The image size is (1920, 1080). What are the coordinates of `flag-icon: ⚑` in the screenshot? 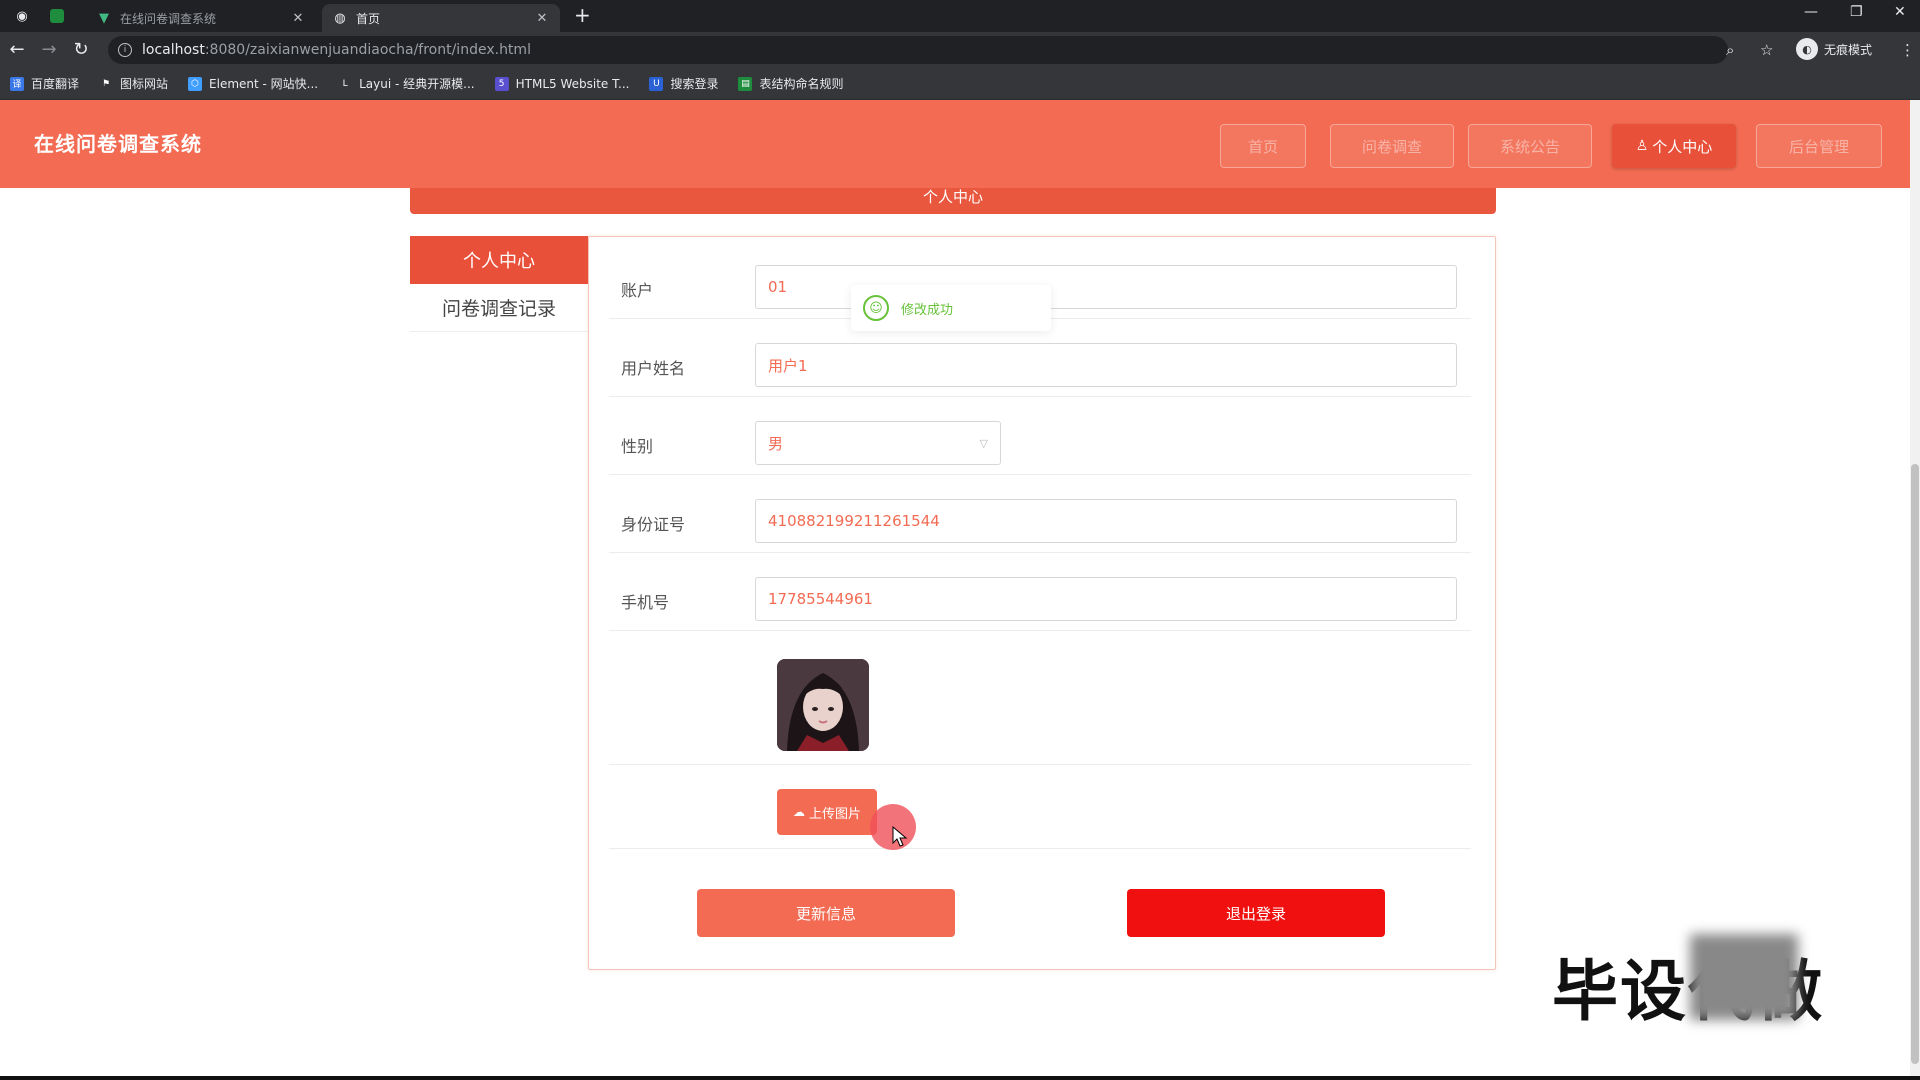 It's located at (106, 83).